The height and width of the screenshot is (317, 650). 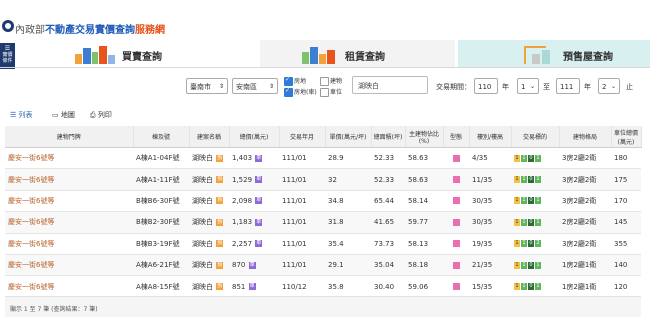 What do you see at coordinates (554, 53) in the screenshot?
I see `tab-presale: 預售屋查詢` at bounding box center [554, 53].